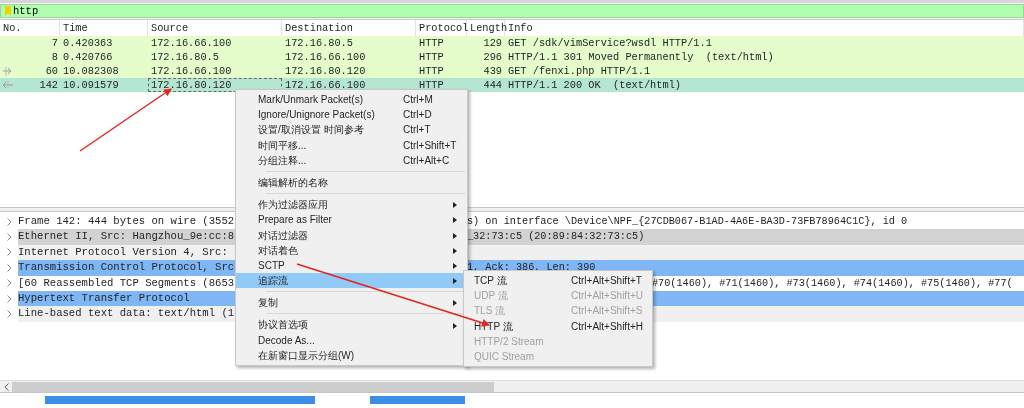 The width and height of the screenshot is (1024, 408). I want to click on table-cell: 60, so click(51, 71).